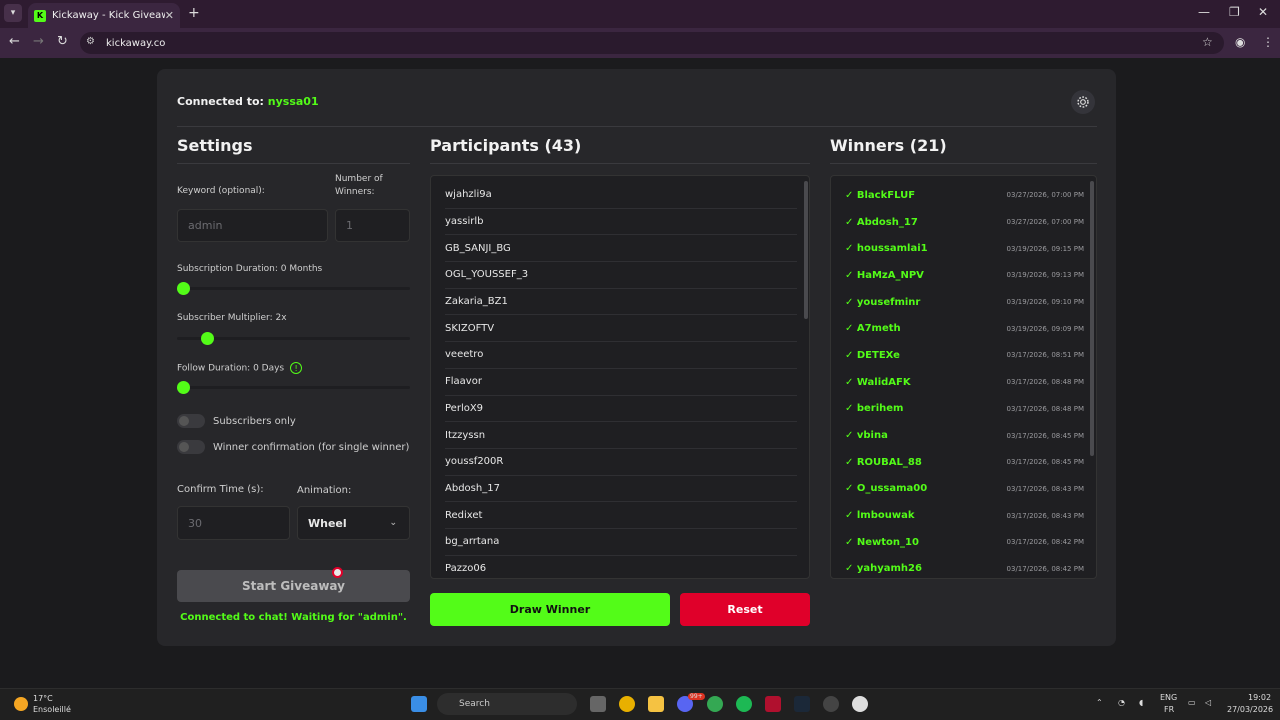 This screenshot has width=1280, height=720. I want to click on browser-tab: K Kickaway - Kick Giveaway Tool ✕, so click(104, 15).